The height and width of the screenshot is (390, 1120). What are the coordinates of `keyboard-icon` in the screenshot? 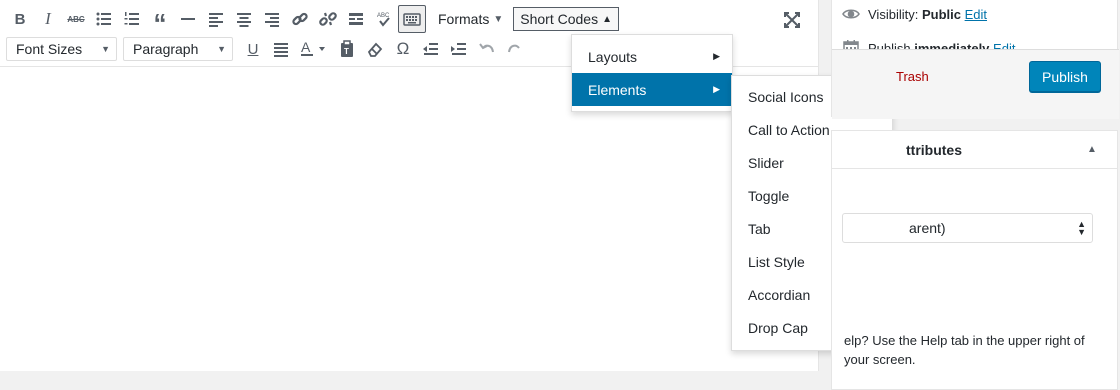 It's located at (412, 19).